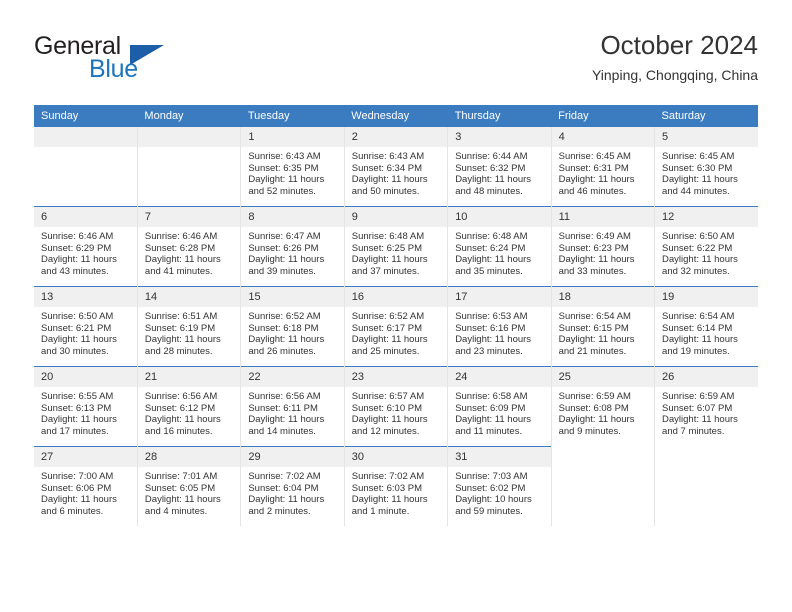 The width and height of the screenshot is (792, 612). What do you see at coordinates (693, 431) in the screenshot?
I see `daylight-text-line2: and 7 minutes.` at bounding box center [693, 431].